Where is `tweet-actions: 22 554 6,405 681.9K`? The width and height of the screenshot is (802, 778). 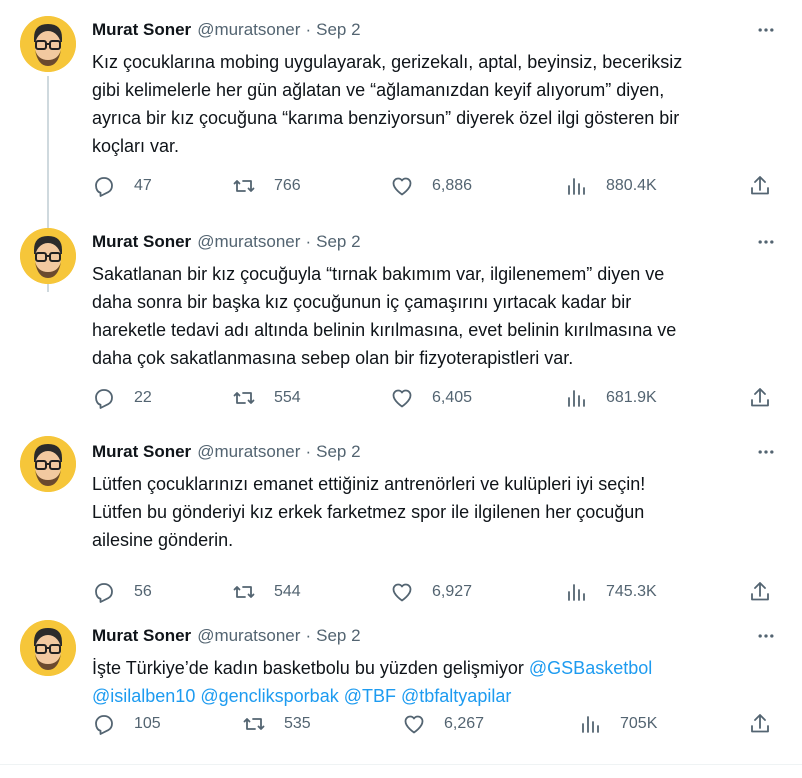 tweet-actions: 22 554 6,405 681.9K is located at coordinates (437, 398).